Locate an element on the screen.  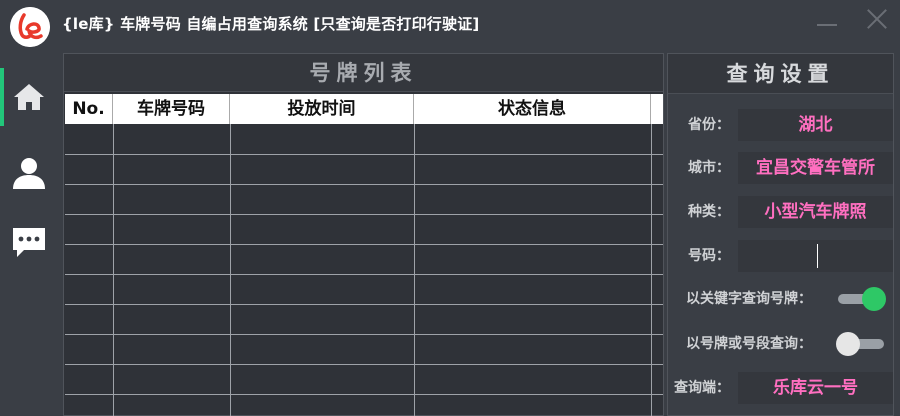
sidebar is located at coordinates (29, 232).